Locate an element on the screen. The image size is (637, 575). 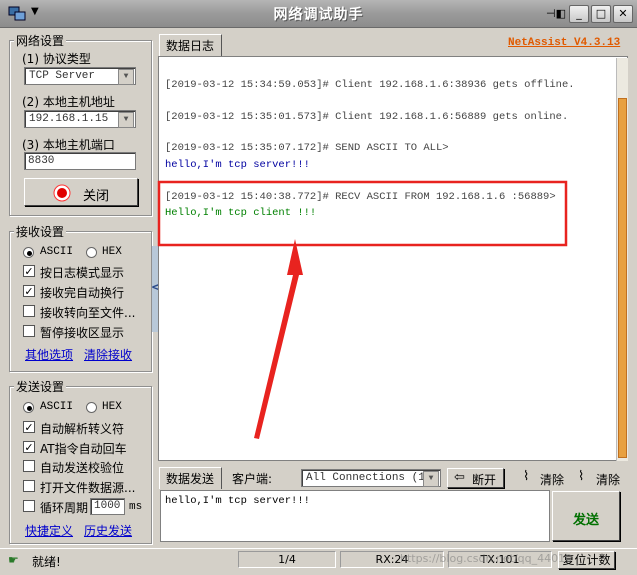
receive-option-checkbox-1: ✓ is located at coordinates (29, 271).